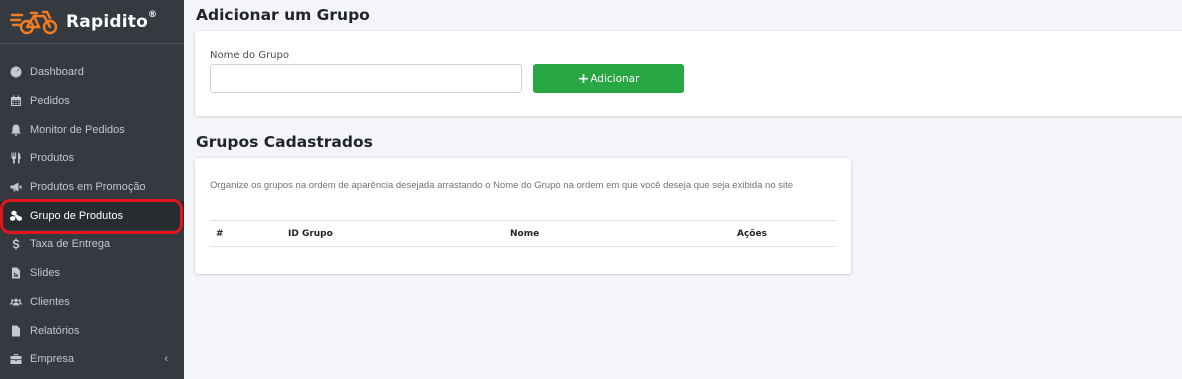 This screenshot has height=379, width=1182. Describe the element at coordinates (16, 158) in the screenshot. I see `utensils-icon` at that location.